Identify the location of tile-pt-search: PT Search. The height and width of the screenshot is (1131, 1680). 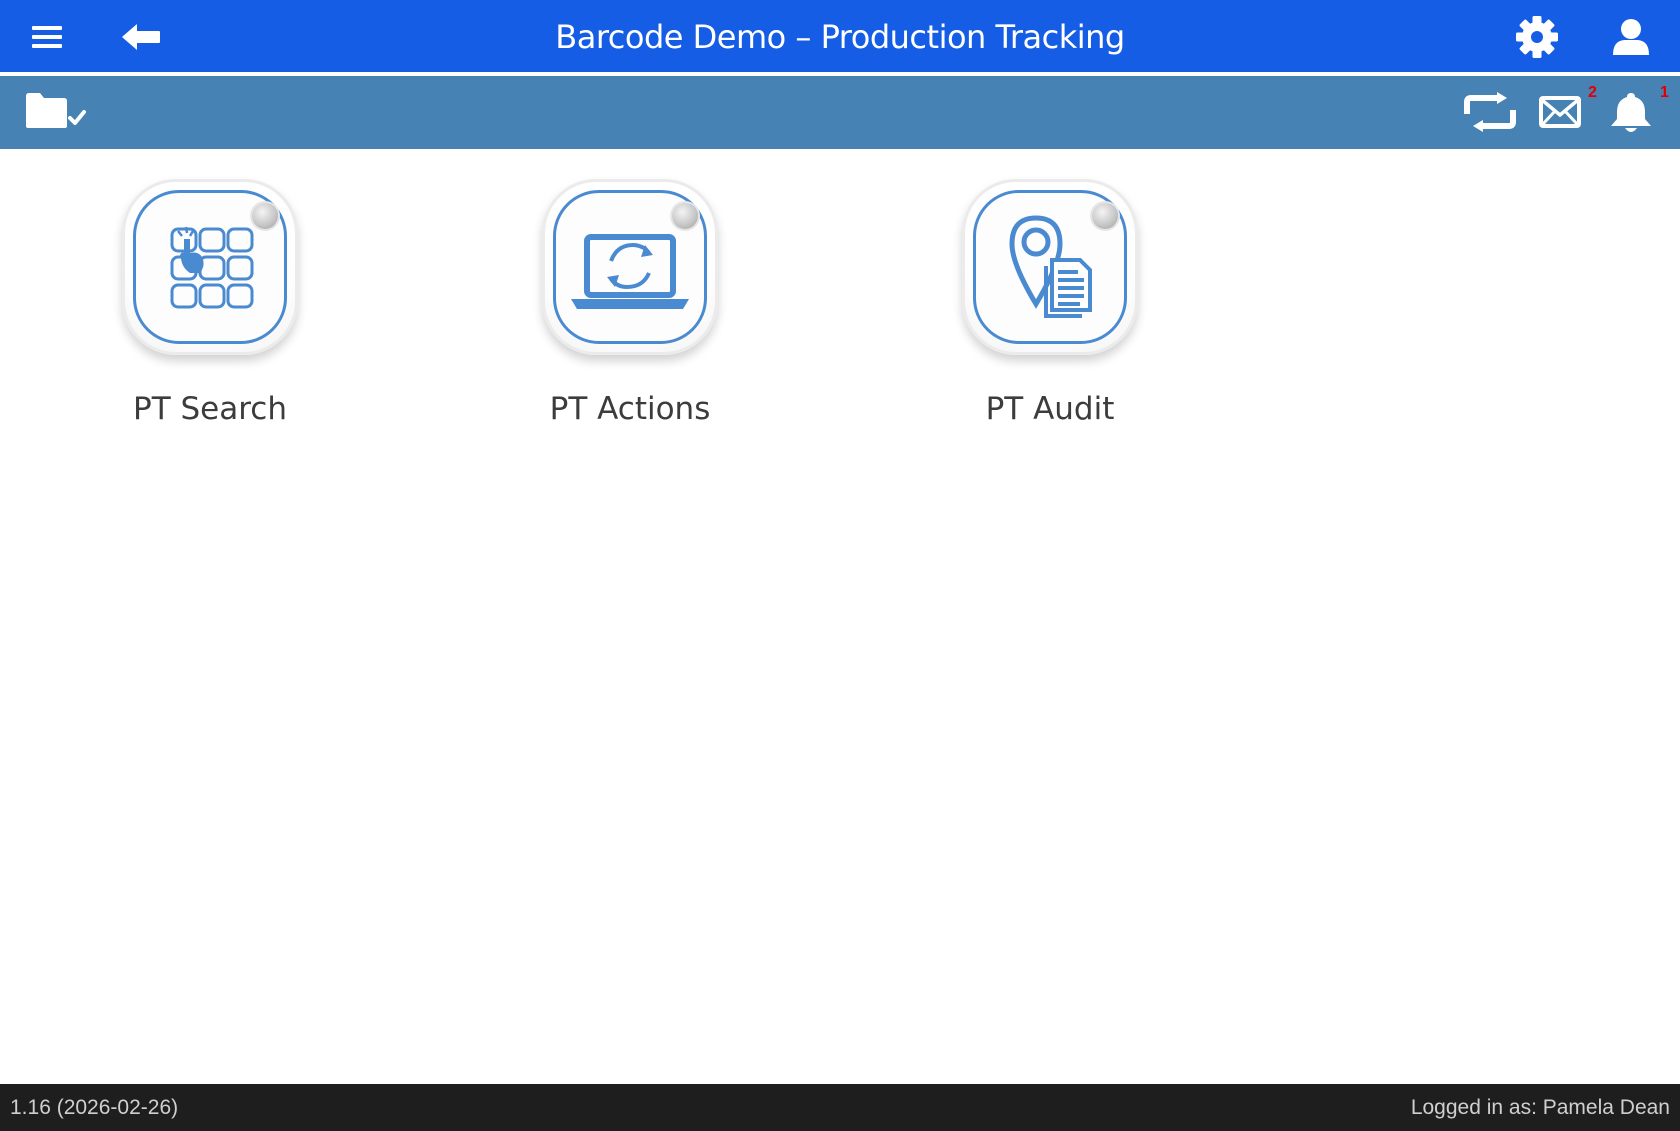
(210, 324).